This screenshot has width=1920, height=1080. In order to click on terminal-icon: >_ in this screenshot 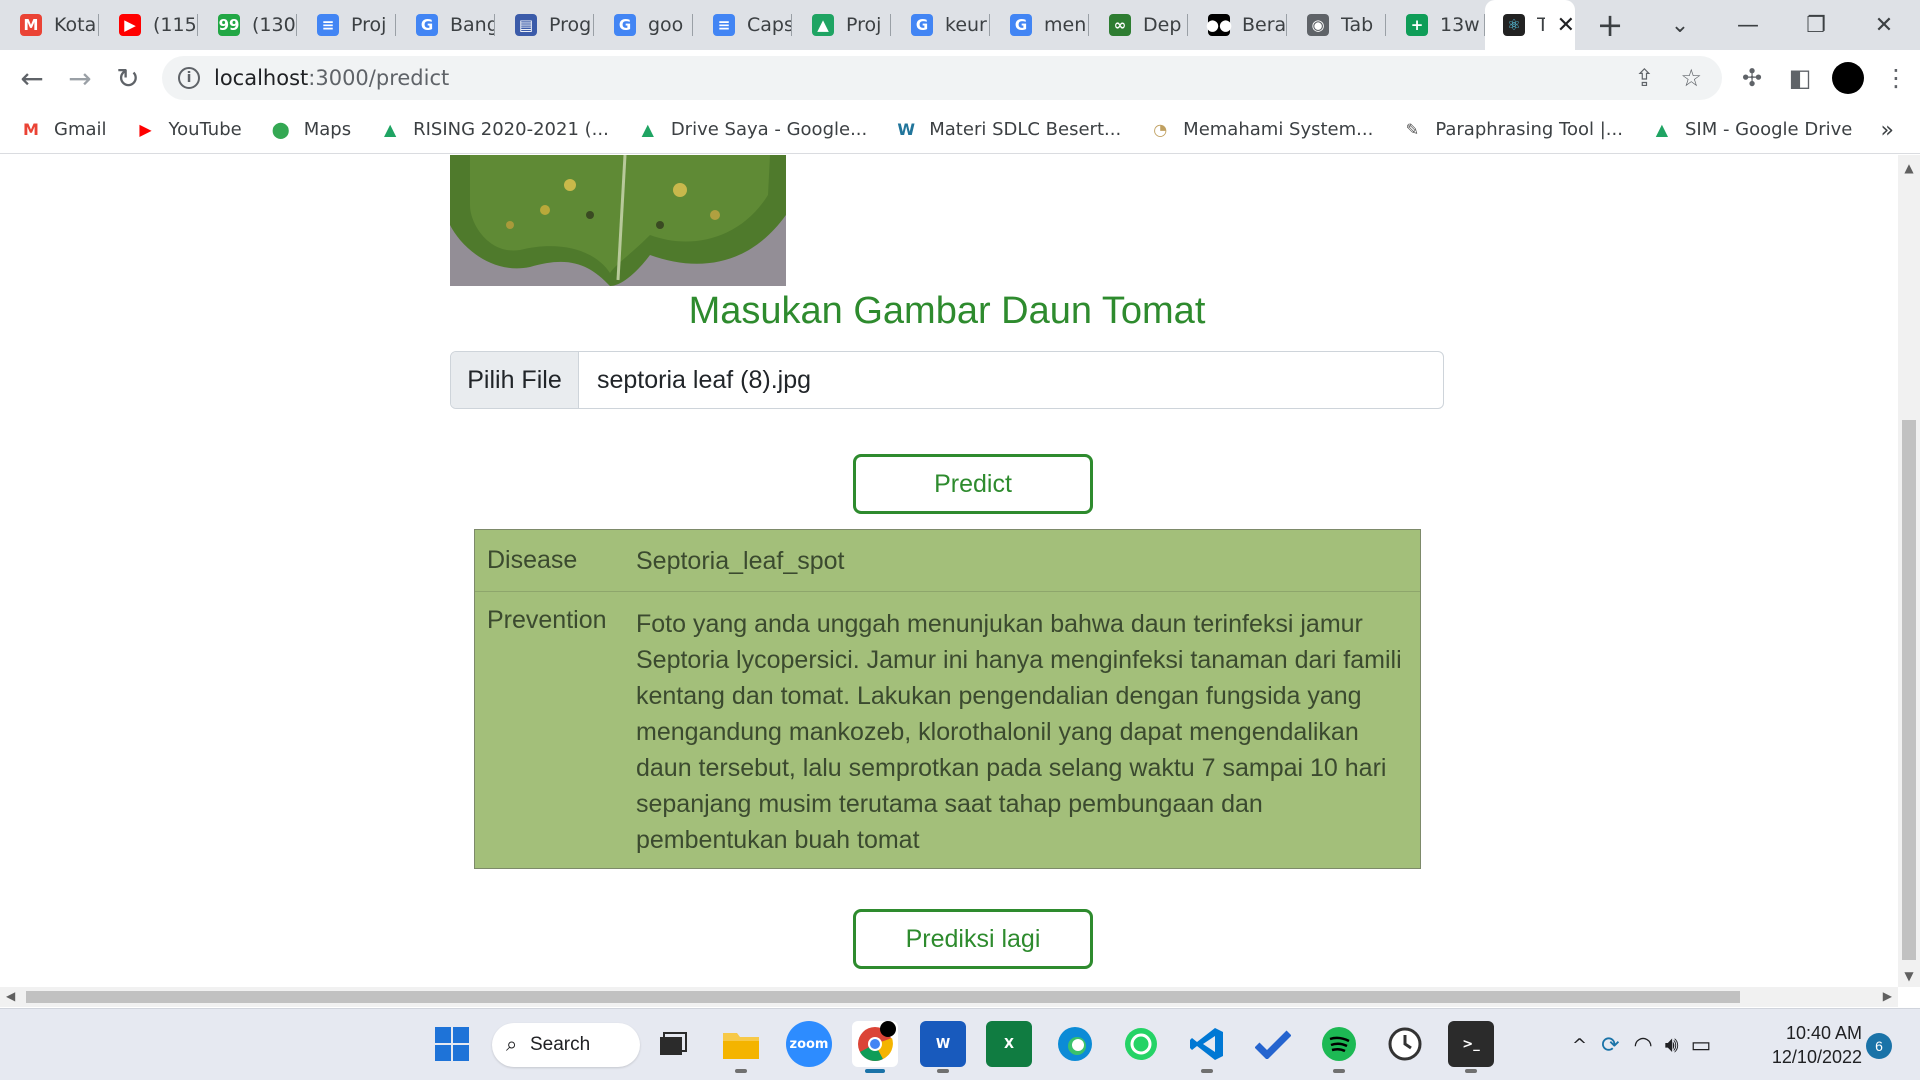, I will do `click(1471, 1047)`.